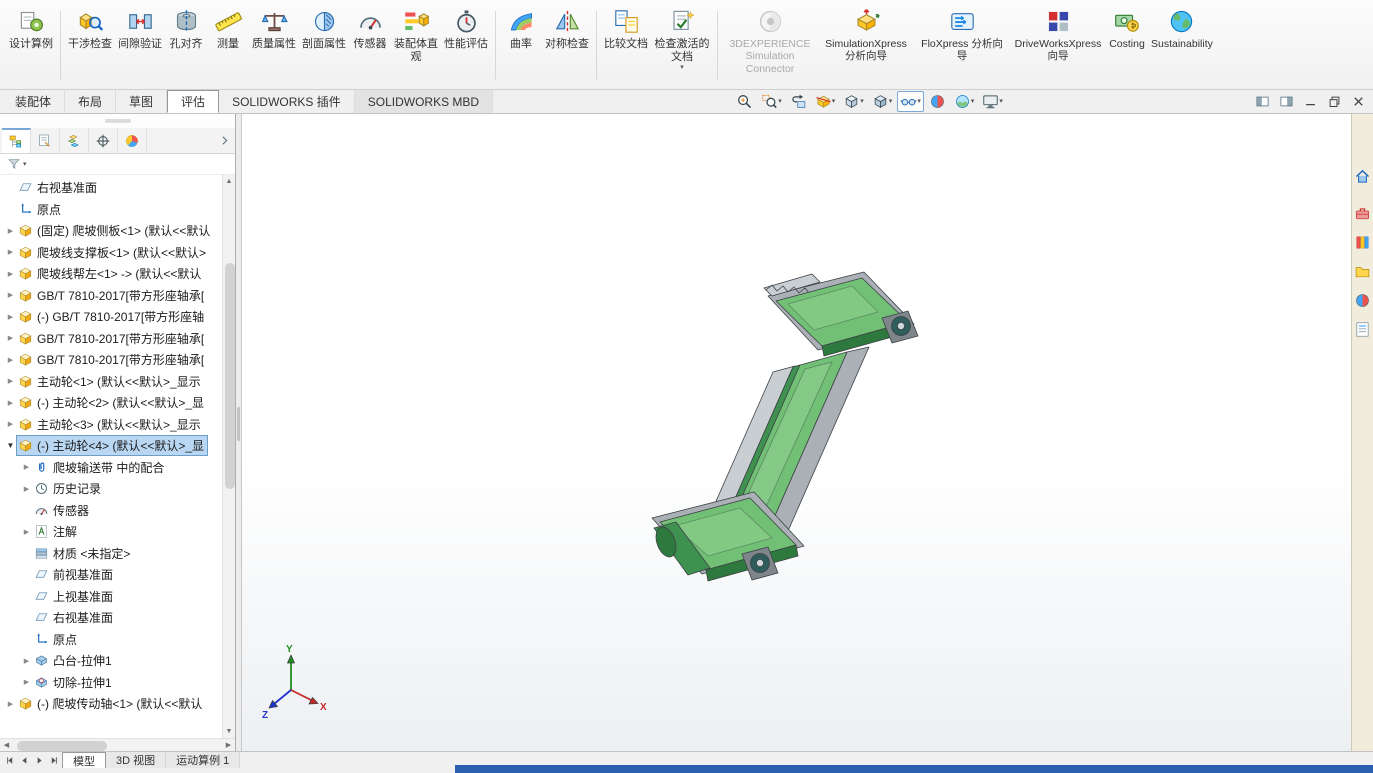 The image size is (1373, 773). What do you see at coordinates (424, 101) in the screenshot?
I see `tab-solidworks-mbd: SOLIDWORKS MBD` at bounding box center [424, 101].